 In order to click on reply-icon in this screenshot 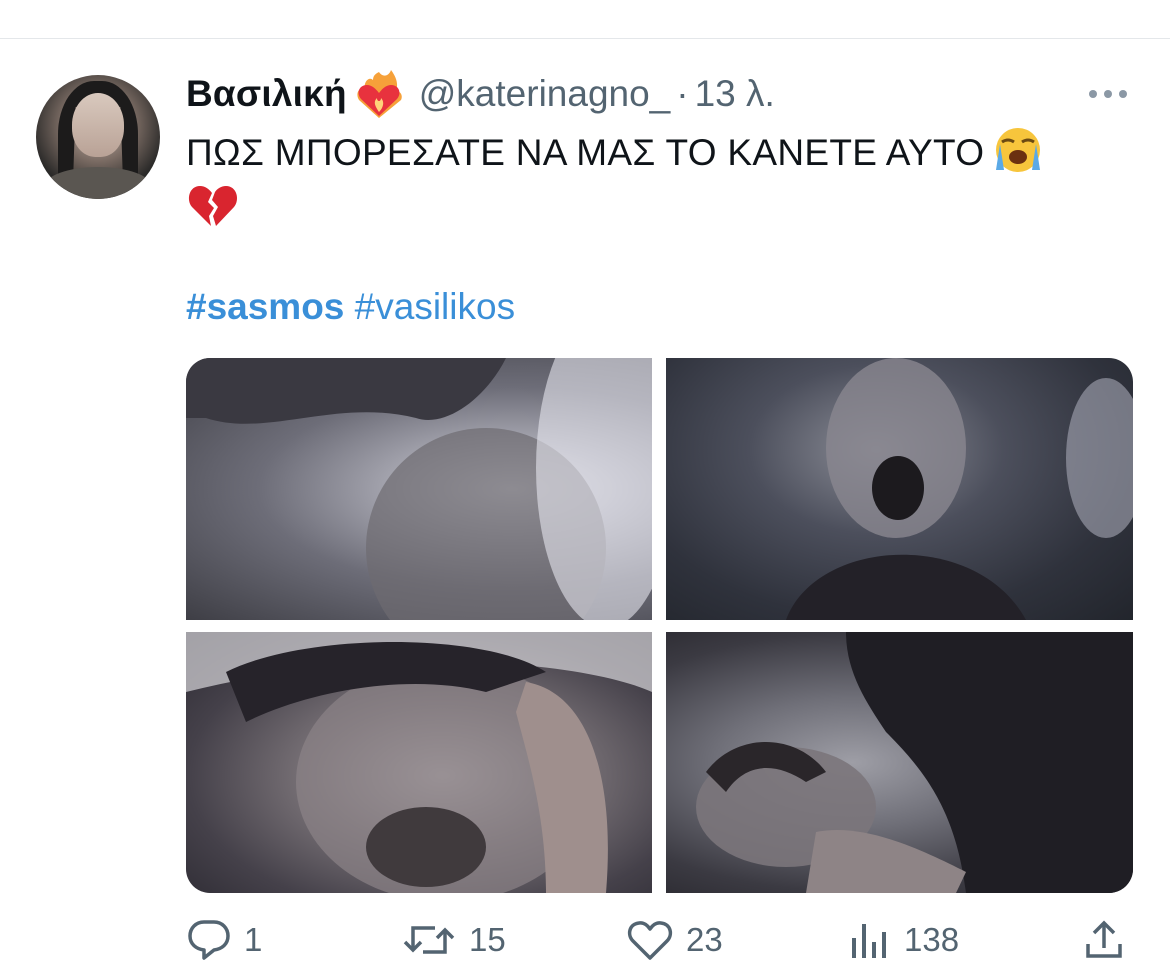, I will do `click(209, 940)`.